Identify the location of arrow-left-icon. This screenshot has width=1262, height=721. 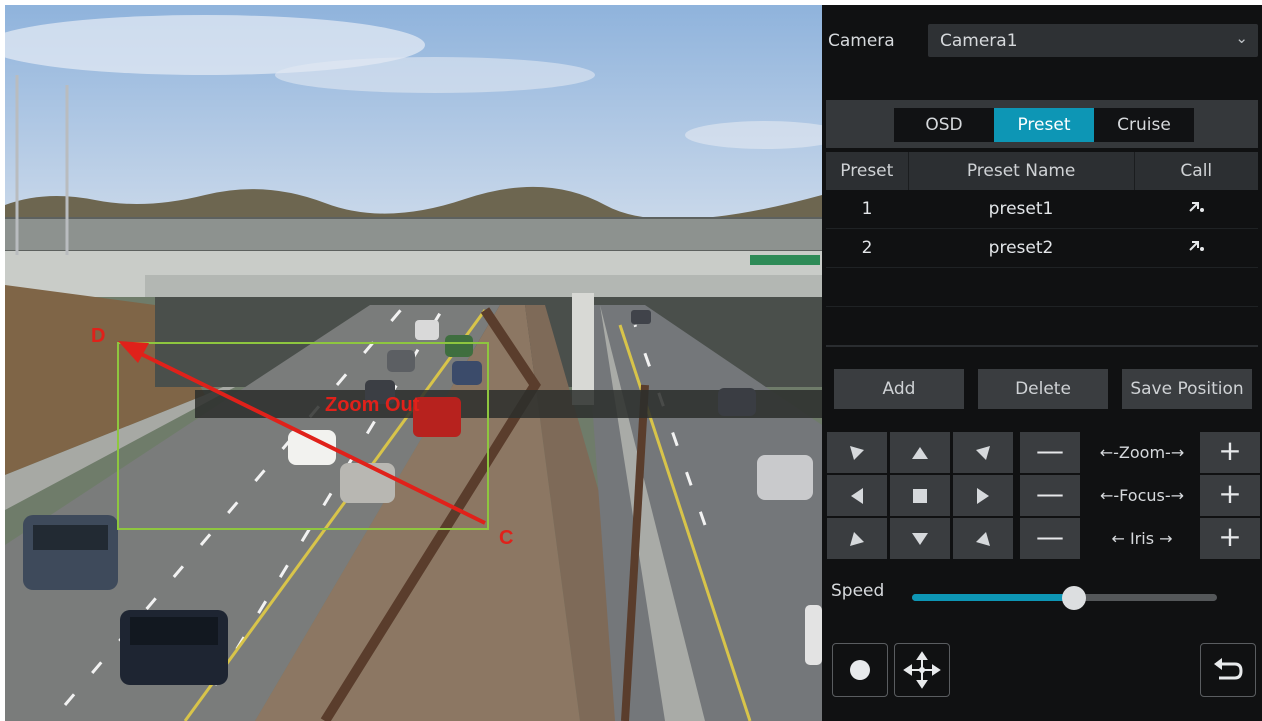
(857, 496).